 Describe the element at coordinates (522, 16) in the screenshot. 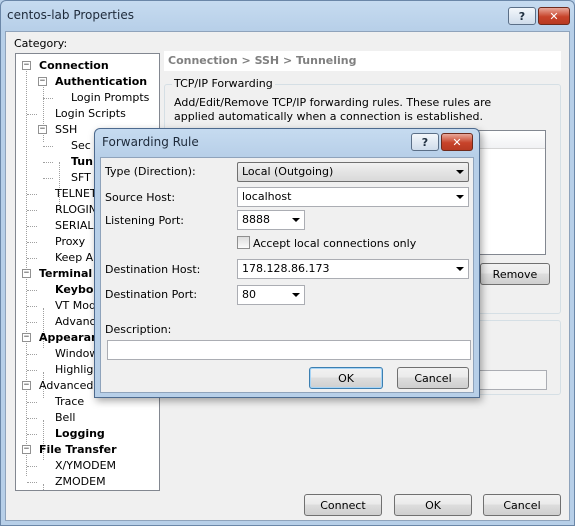

I see `help-button: ?` at that location.